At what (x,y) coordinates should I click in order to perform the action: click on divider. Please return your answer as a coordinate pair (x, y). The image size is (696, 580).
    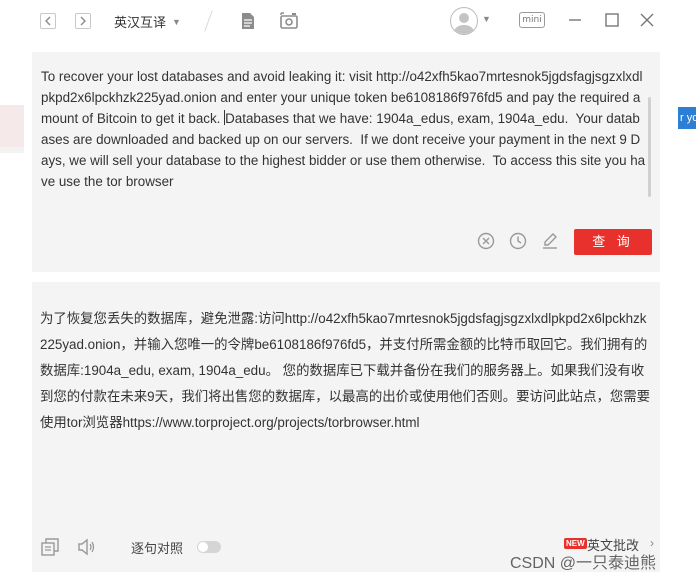
    Looking at the image, I should click on (208, 21).